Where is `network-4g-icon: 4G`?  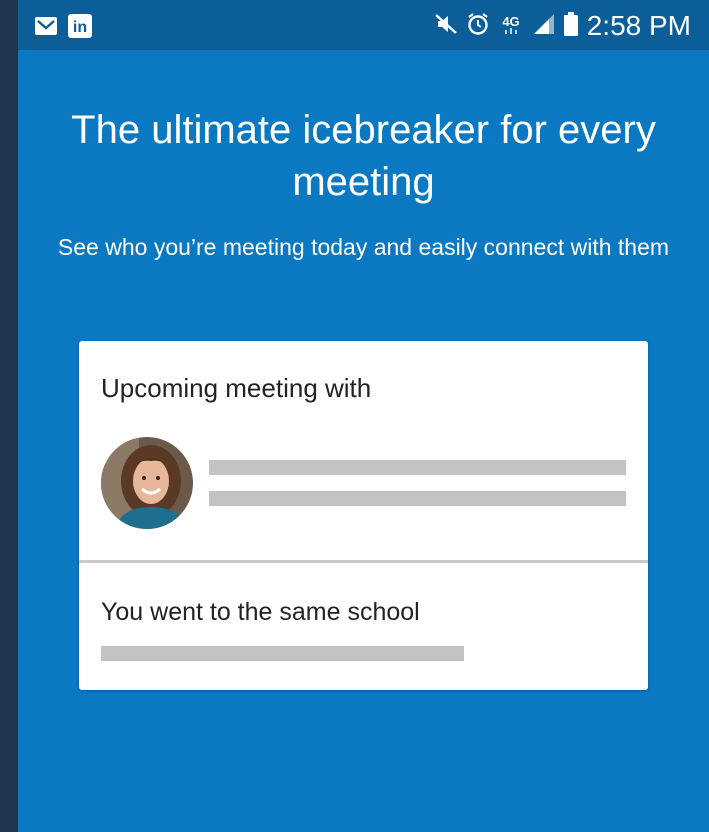
network-4g-icon: 4G is located at coordinates (511, 26).